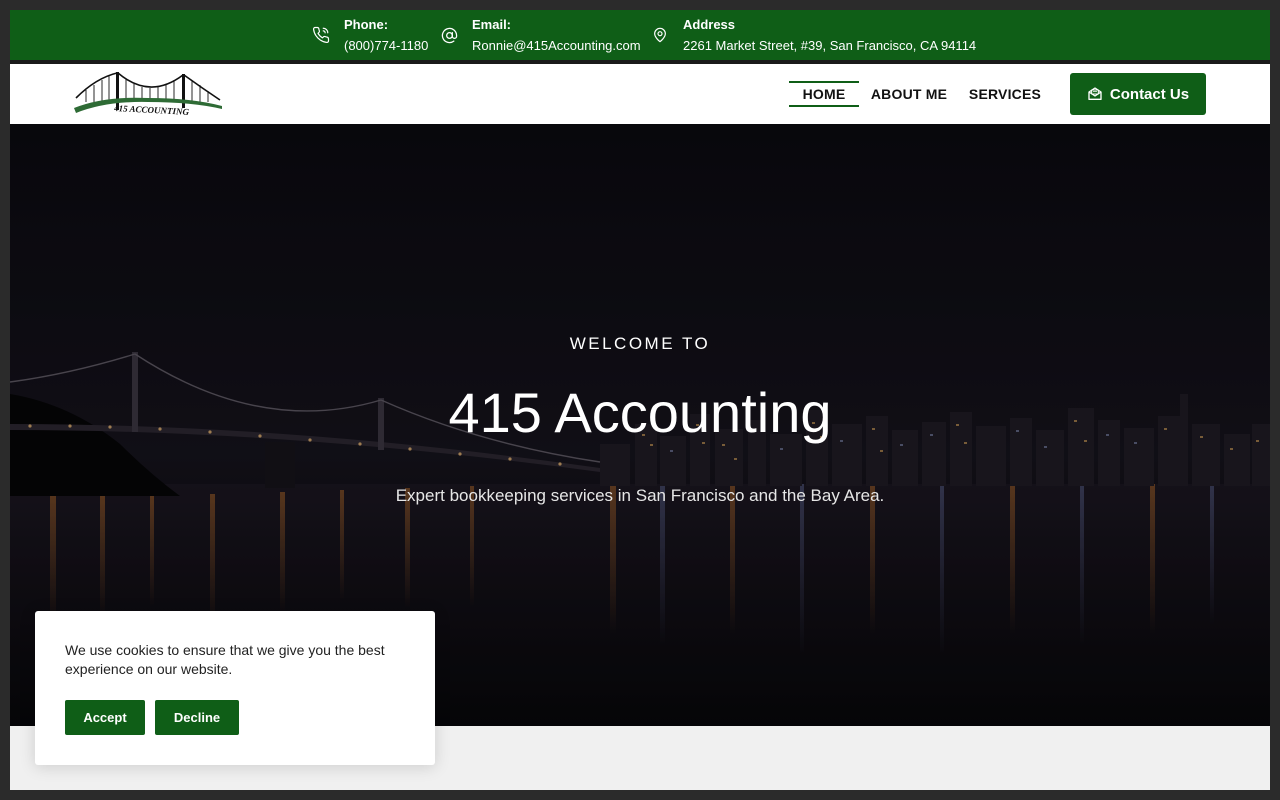  What do you see at coordinates (197, 717) in the screenshot?
I see `cookie-decline-button: Decline` at bounding box center [197, 717].